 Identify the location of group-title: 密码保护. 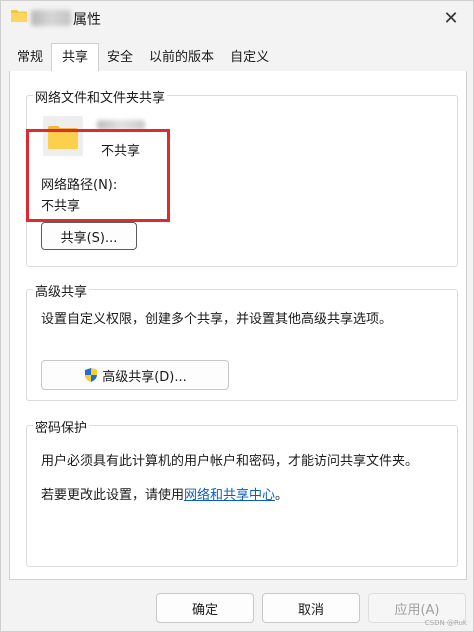
(61, 426).